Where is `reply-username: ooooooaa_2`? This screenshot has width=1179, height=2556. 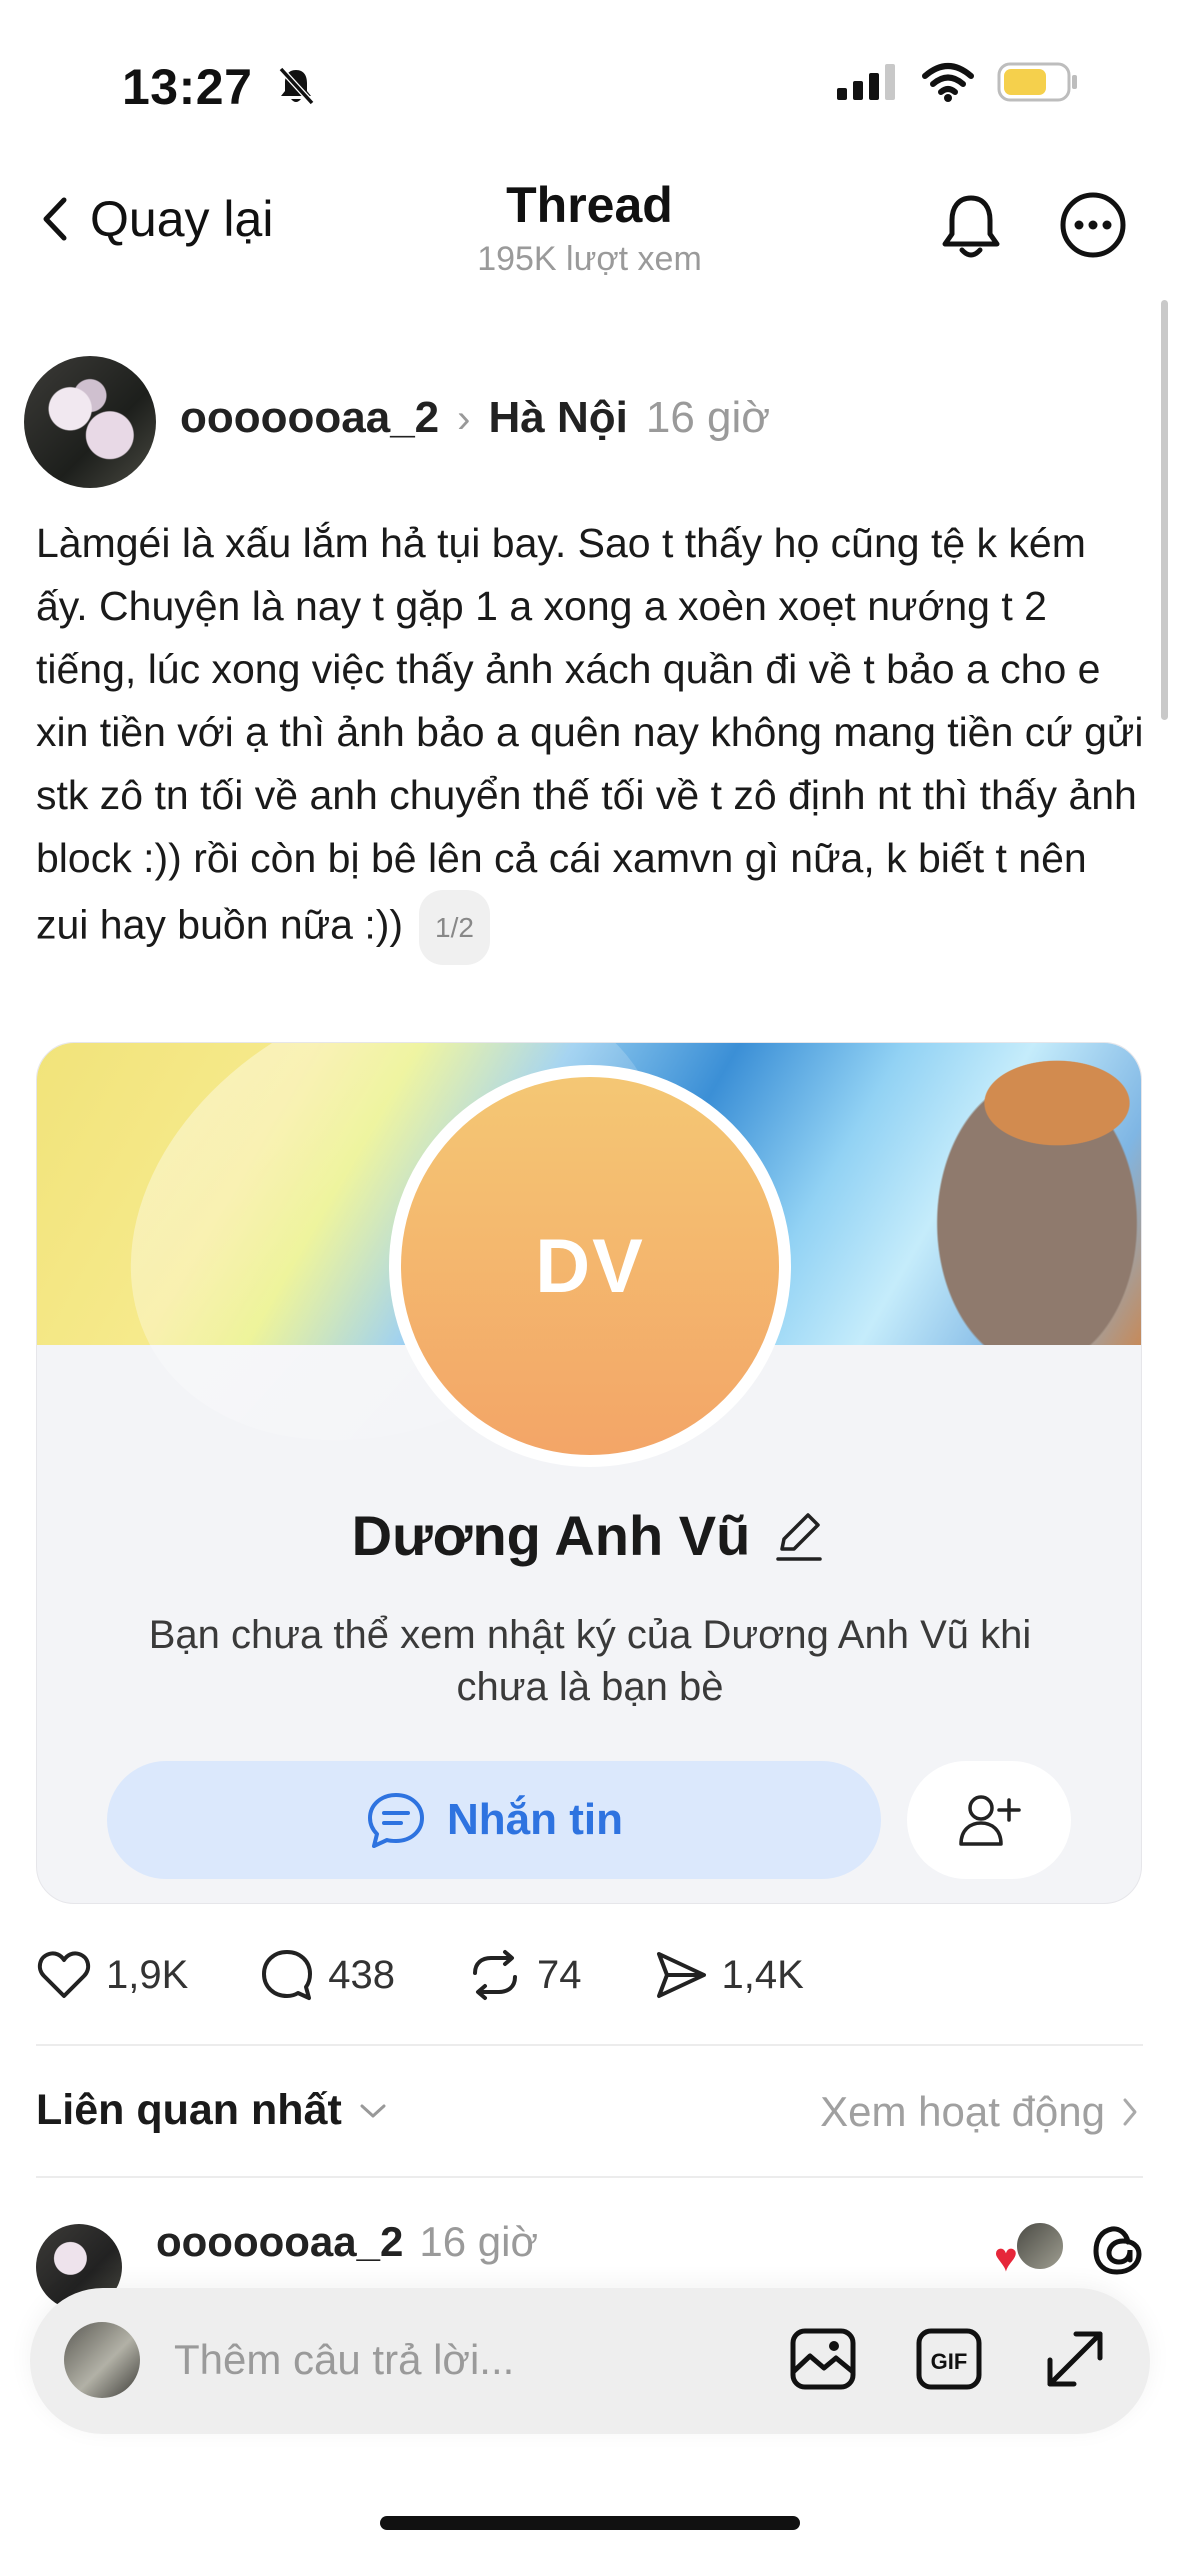 reply-username: ooooooaa_2 is located at coordinates (279, 2242).